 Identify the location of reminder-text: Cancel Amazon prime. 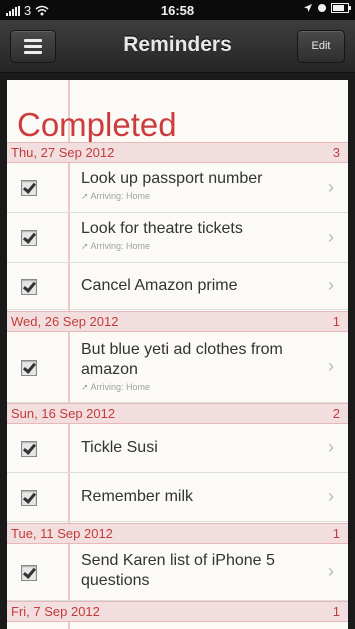
(159, 285).